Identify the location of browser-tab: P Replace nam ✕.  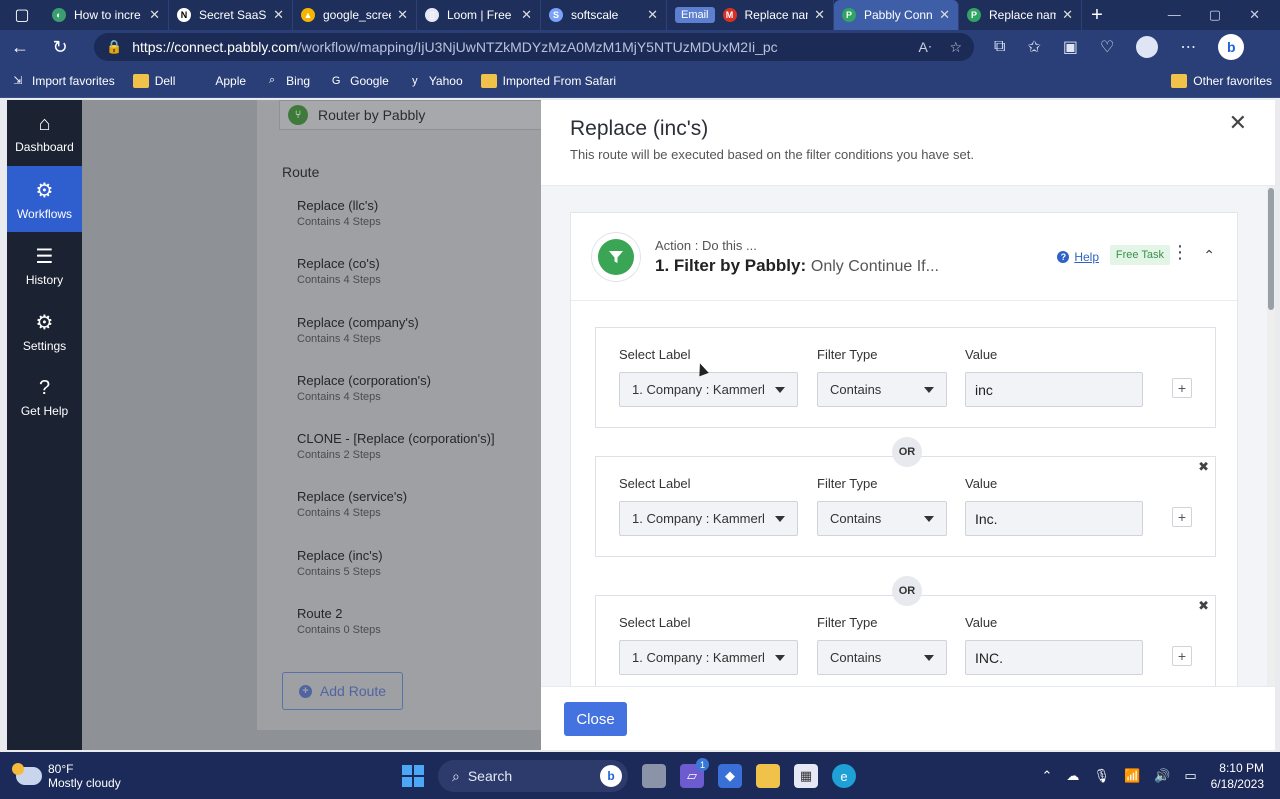
(1020, 15).